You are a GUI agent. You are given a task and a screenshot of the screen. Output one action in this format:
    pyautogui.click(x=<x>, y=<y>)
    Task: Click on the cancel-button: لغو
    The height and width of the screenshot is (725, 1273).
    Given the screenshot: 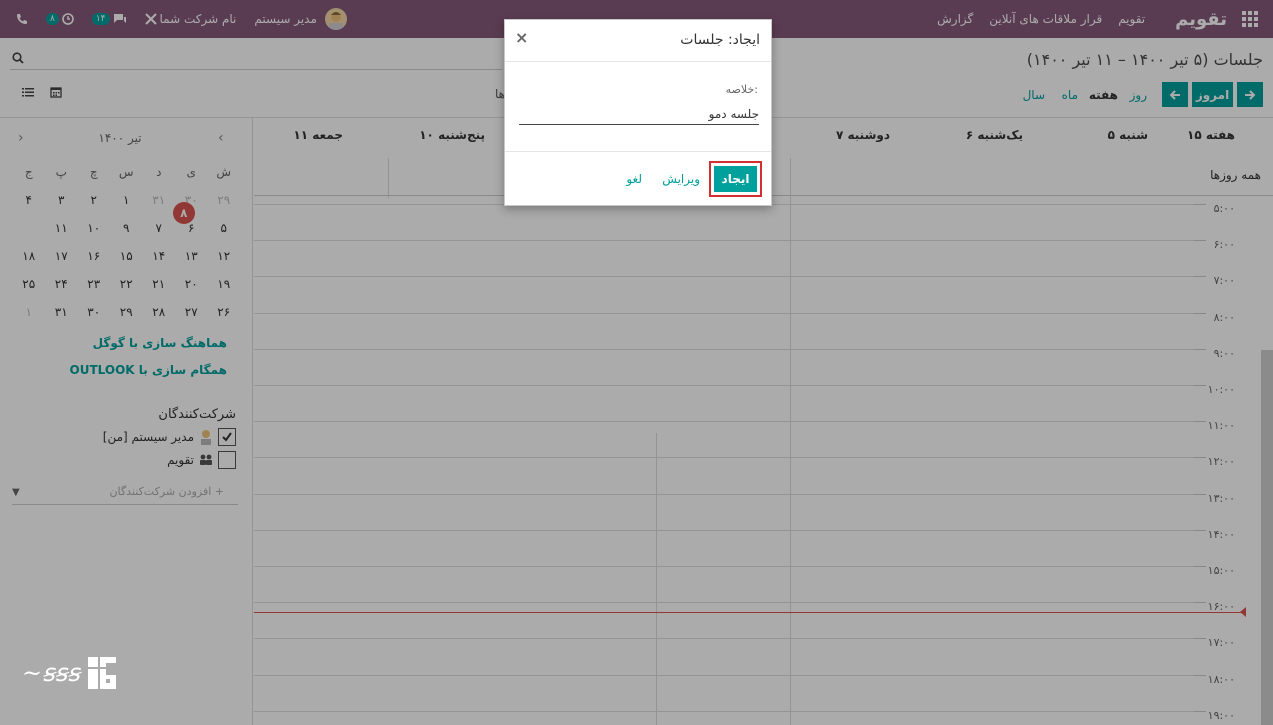 What is the action you would take?
    pyautogui.click(x=634, y=179)
    